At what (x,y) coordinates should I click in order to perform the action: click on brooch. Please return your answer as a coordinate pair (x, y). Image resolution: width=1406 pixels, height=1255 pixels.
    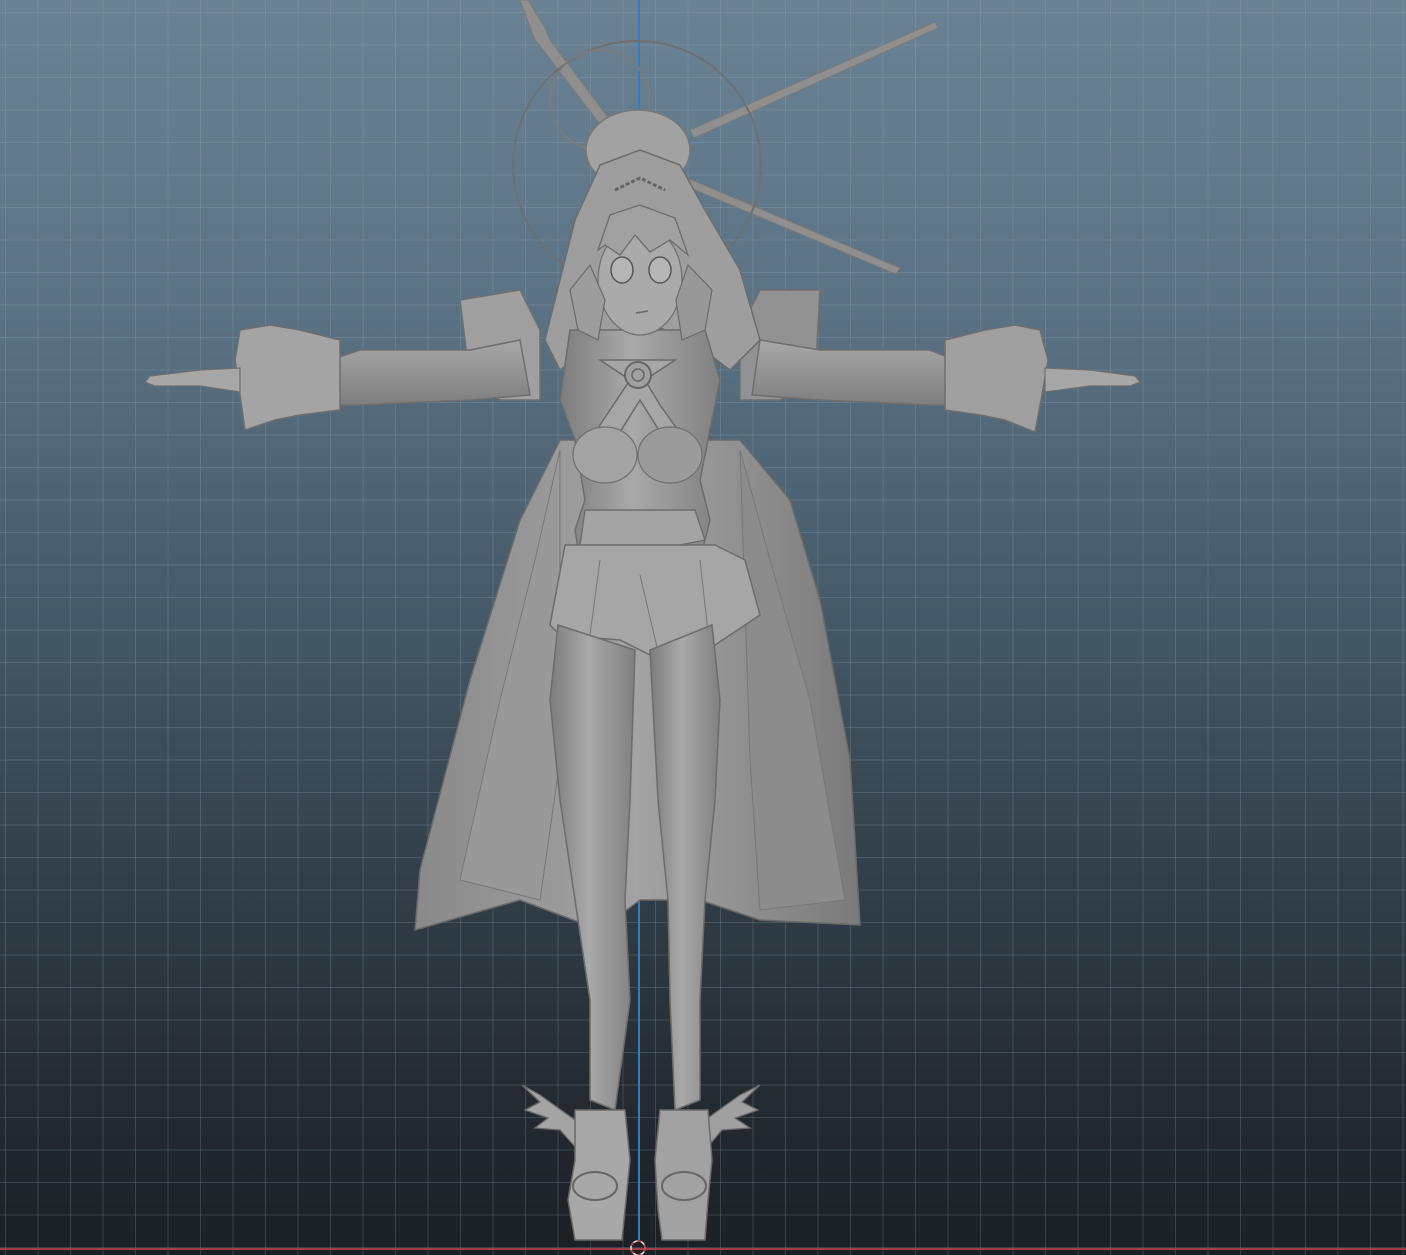
    Looking at the image, I should click on (638, 375).